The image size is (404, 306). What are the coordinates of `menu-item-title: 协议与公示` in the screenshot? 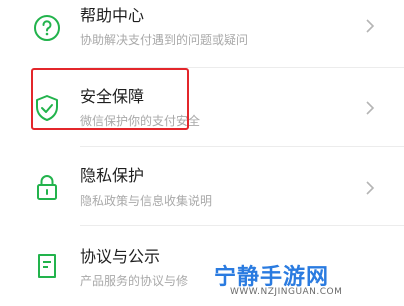 It's located at (120, 256).